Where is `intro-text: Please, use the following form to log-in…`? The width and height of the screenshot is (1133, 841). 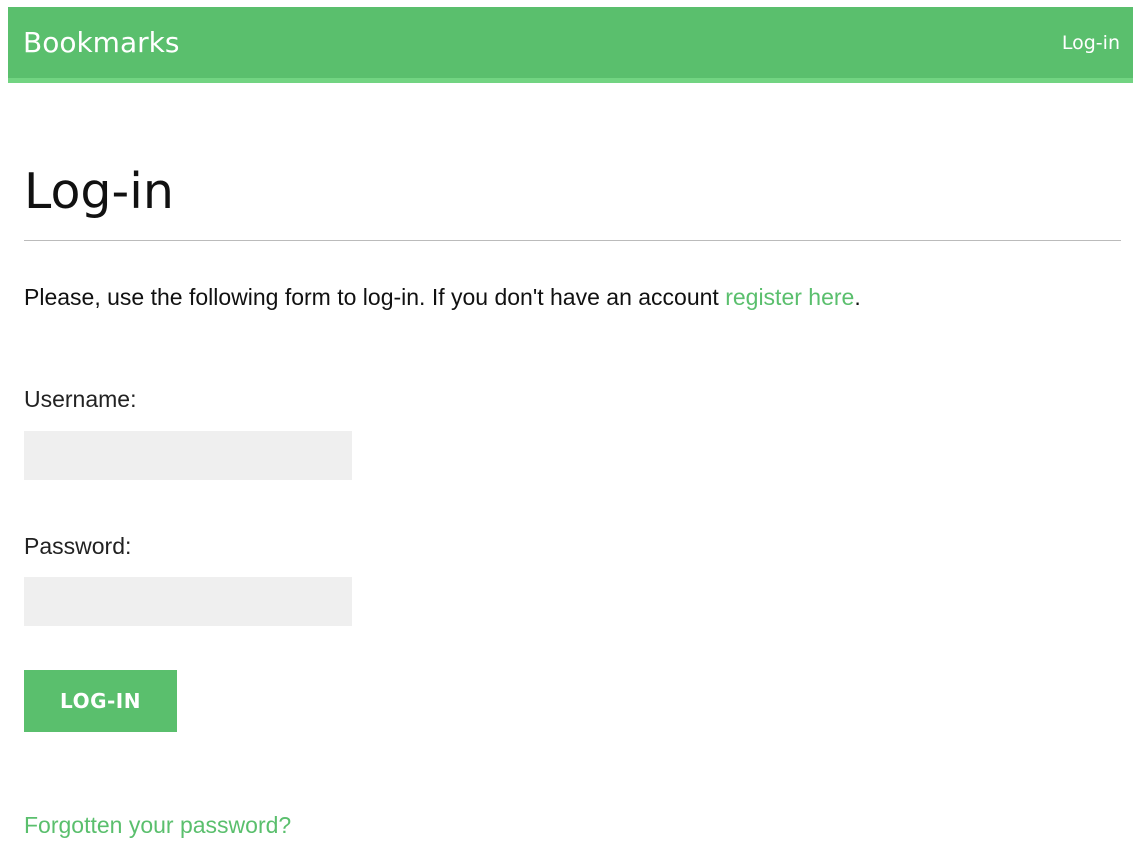
intro-text: Please, use the following form to log-in… is located at coordinates (375, 297).